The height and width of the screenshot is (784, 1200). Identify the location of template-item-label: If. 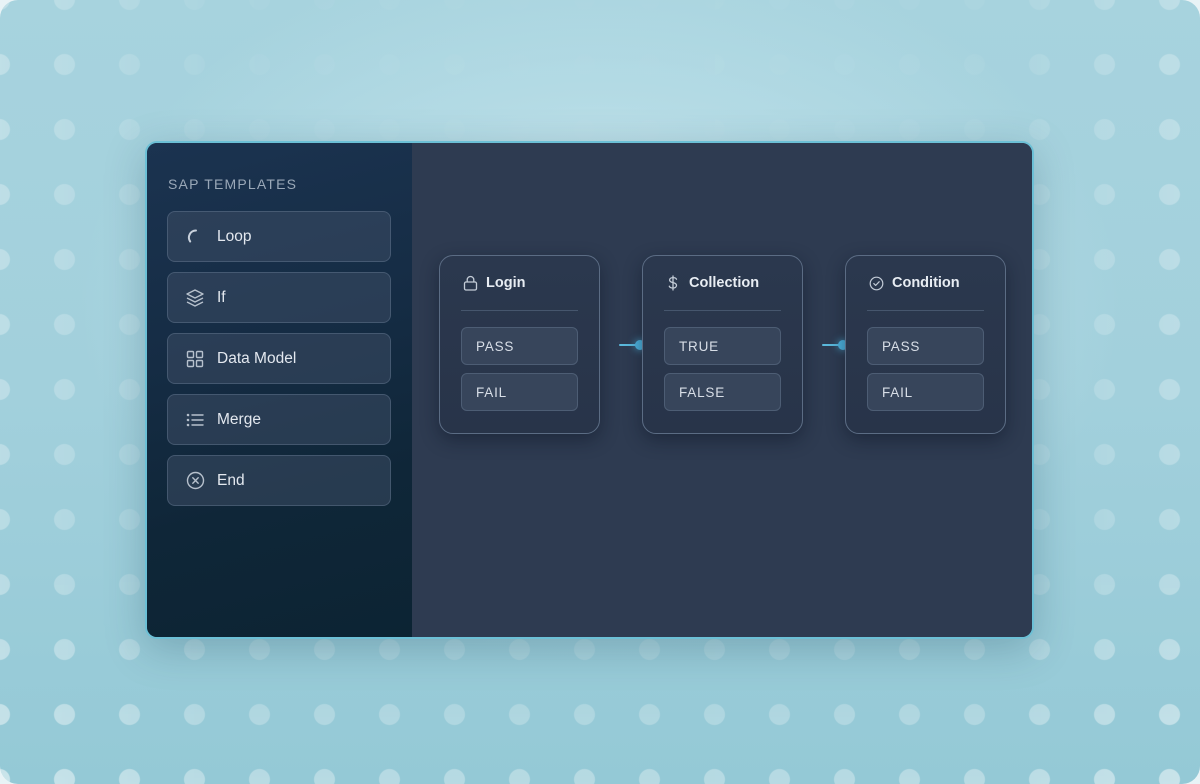
(221, 297).